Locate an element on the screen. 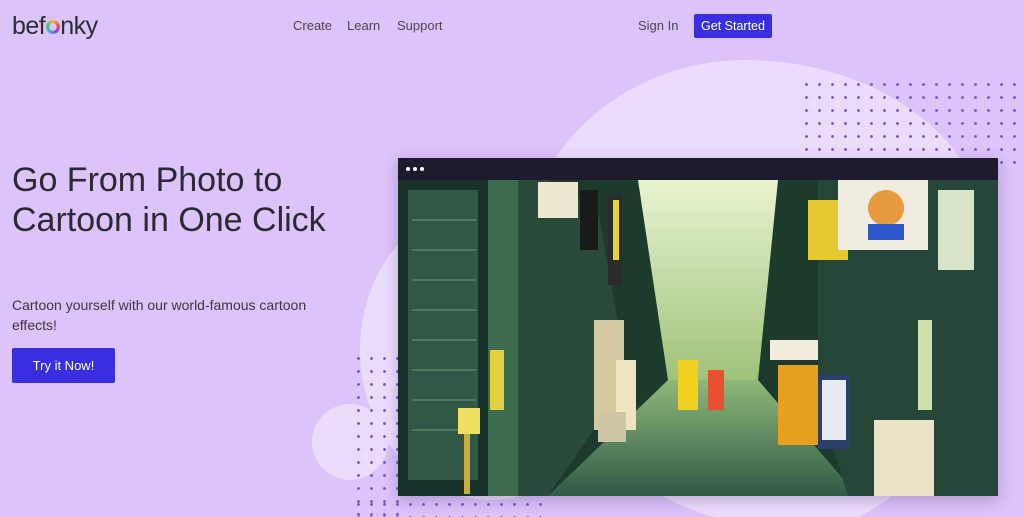  logo-text-end: nky is located at coordinates (79, 26).